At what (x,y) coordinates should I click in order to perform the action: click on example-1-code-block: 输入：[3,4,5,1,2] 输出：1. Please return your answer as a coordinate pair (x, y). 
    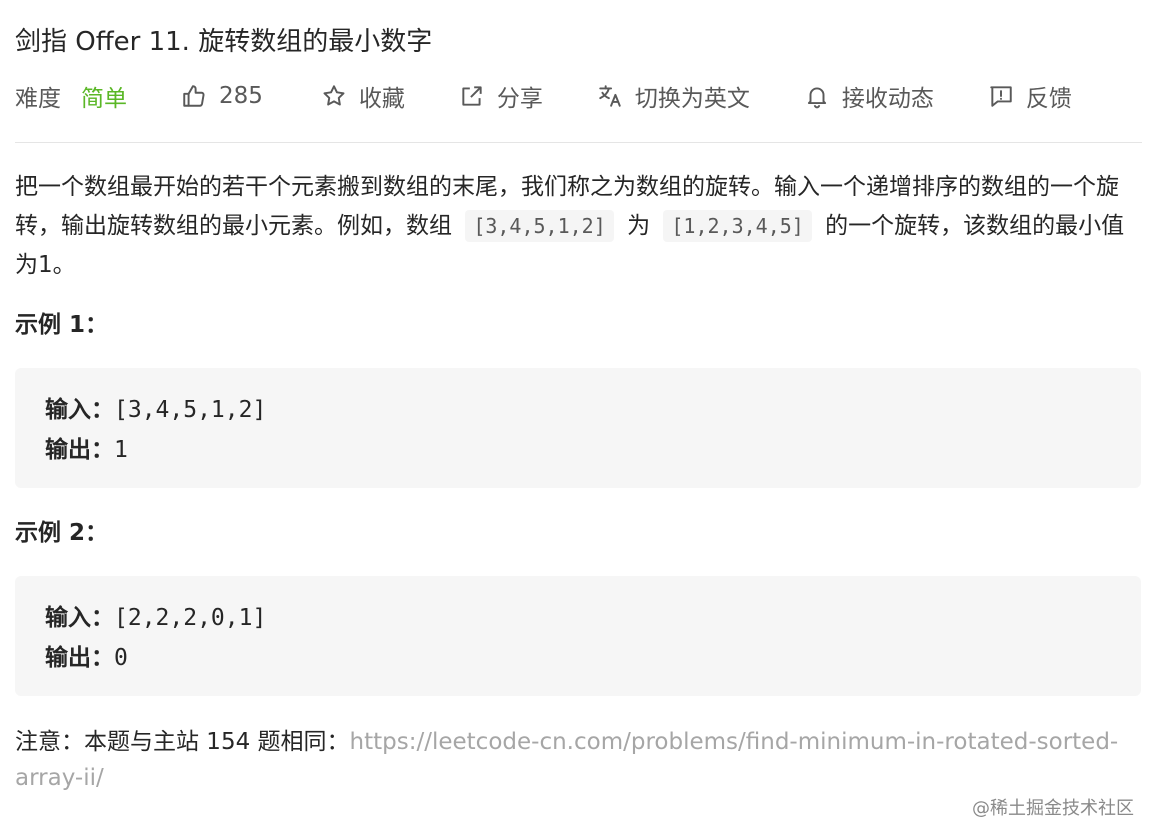
    Looking at the image, I should click on (578, 428).